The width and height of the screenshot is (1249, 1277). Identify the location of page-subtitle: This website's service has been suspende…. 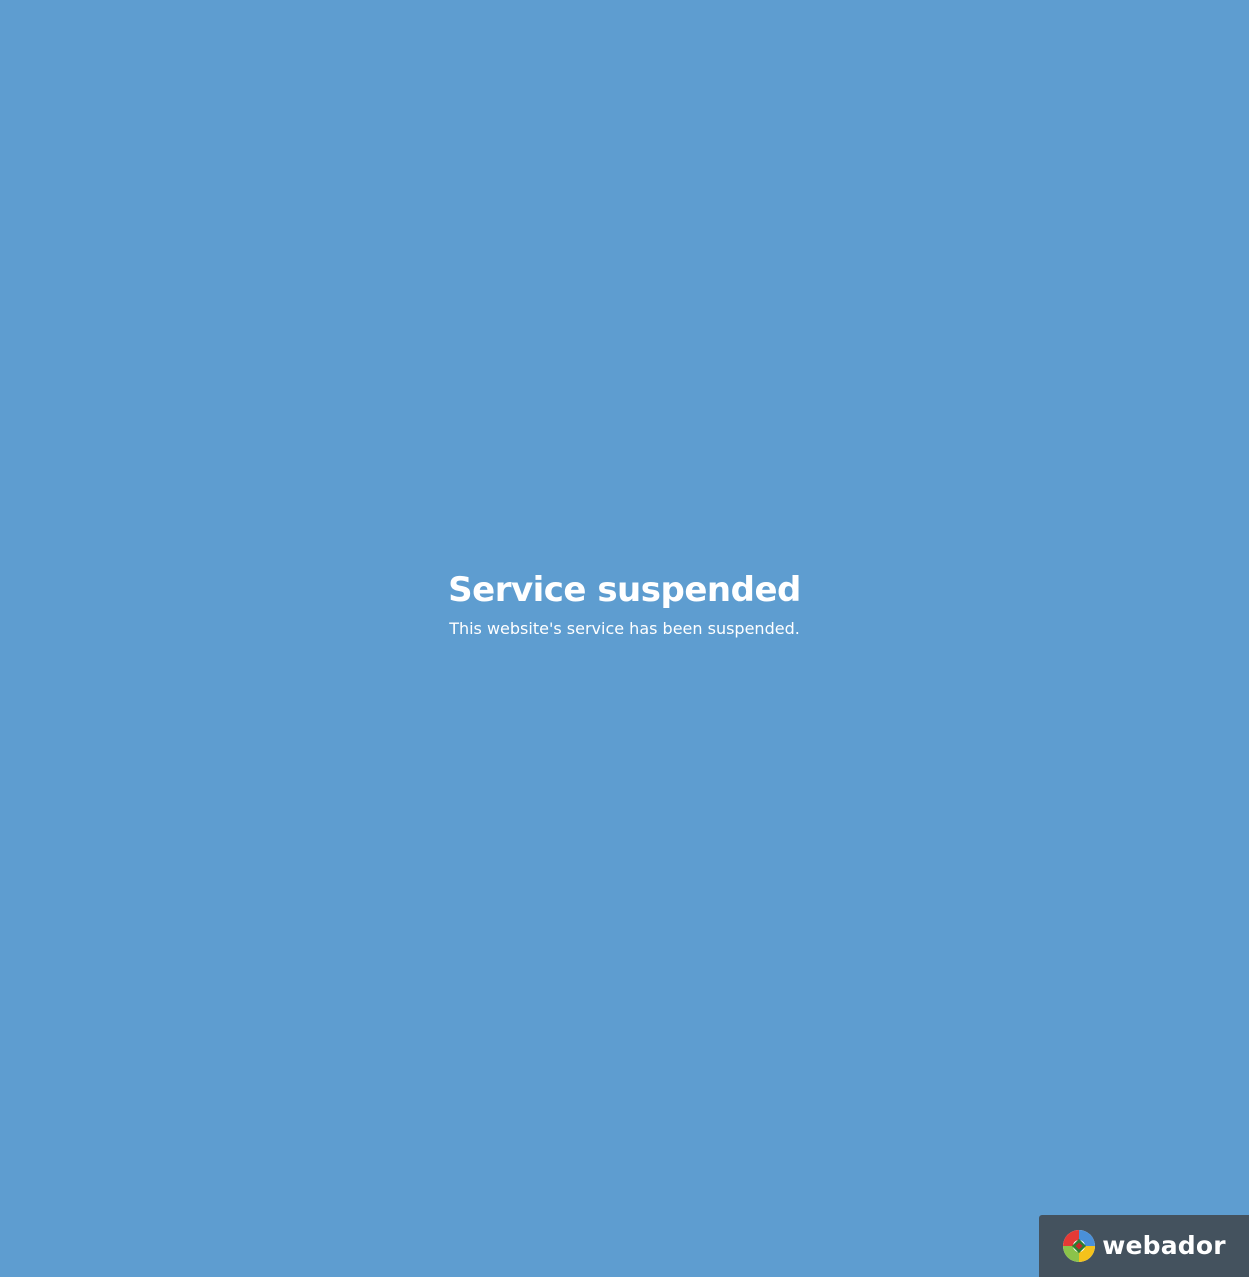
(624, 628).